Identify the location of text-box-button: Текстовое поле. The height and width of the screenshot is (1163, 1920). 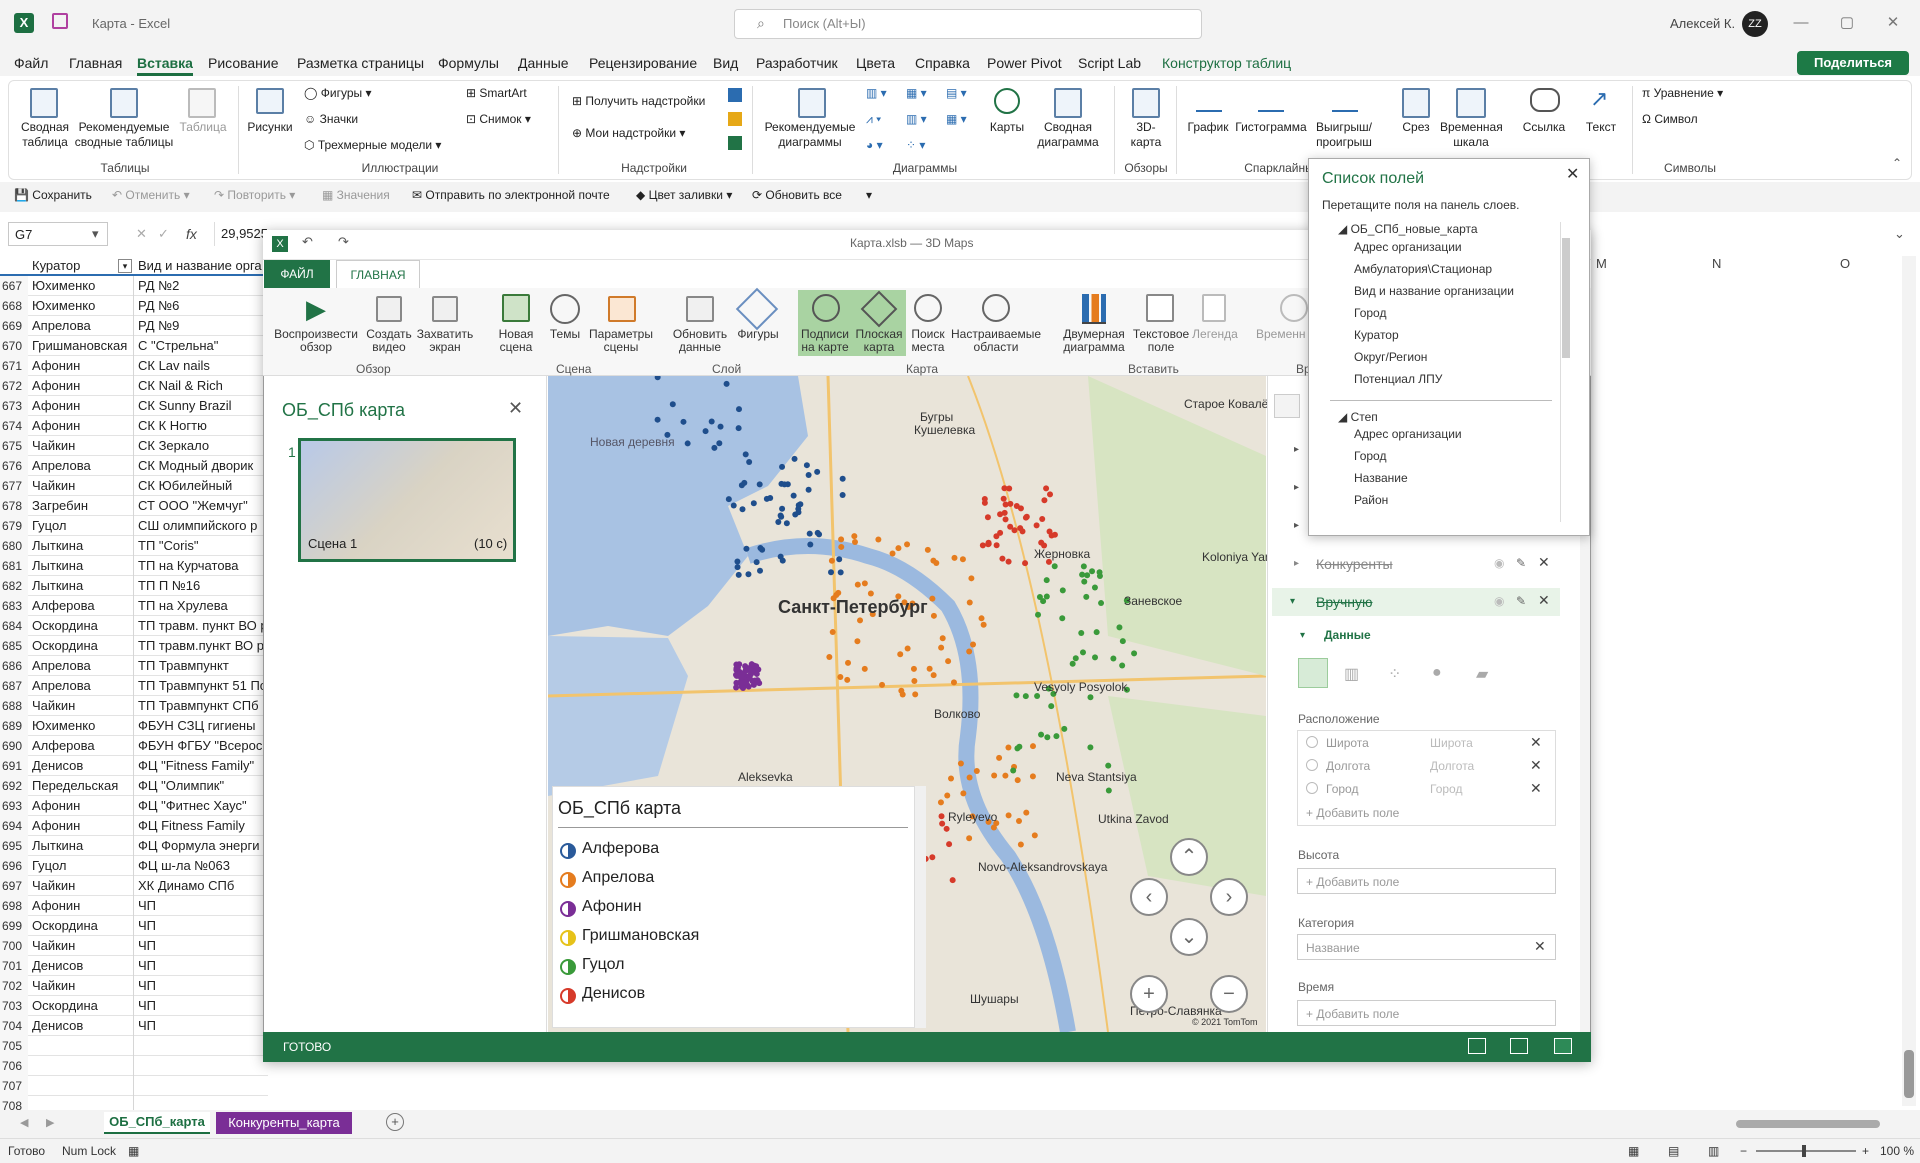
(1161, 341).